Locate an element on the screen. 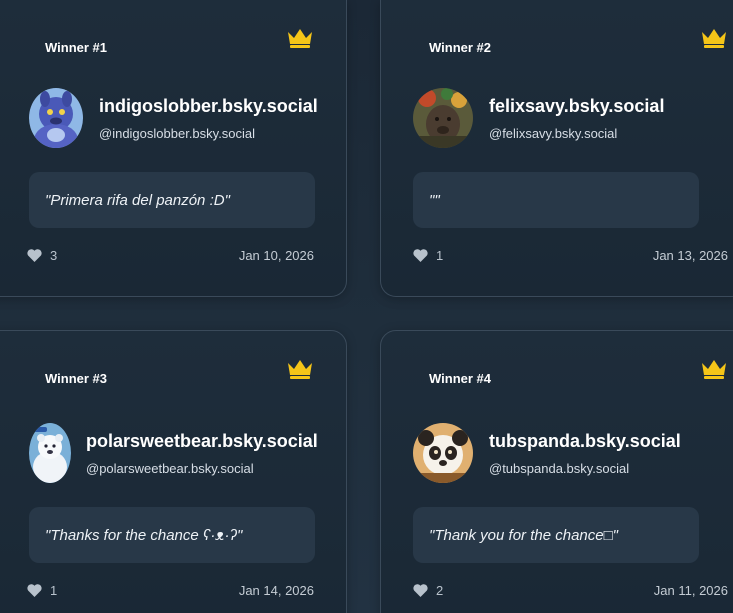  message-text: "Thanks for the chance ʕ·ᴥ·ʔ" is located at coordinates (144, 535).